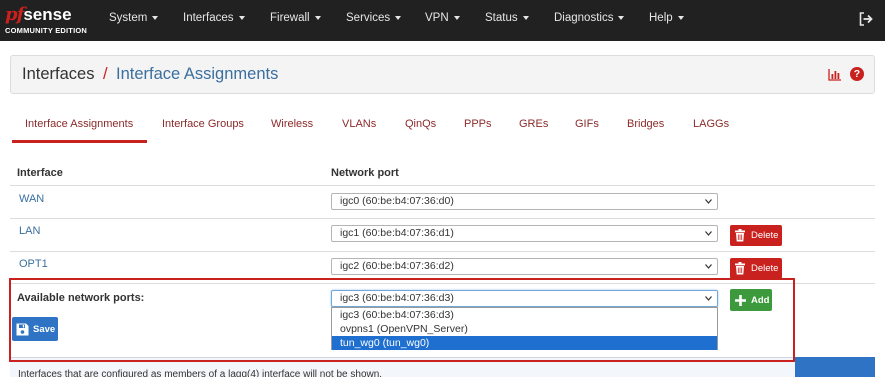 The image size is (885, 377). Describe the element at coordinates (711, 124) in the screenshot. I see `tab-laggs: LAGGs` at that location.